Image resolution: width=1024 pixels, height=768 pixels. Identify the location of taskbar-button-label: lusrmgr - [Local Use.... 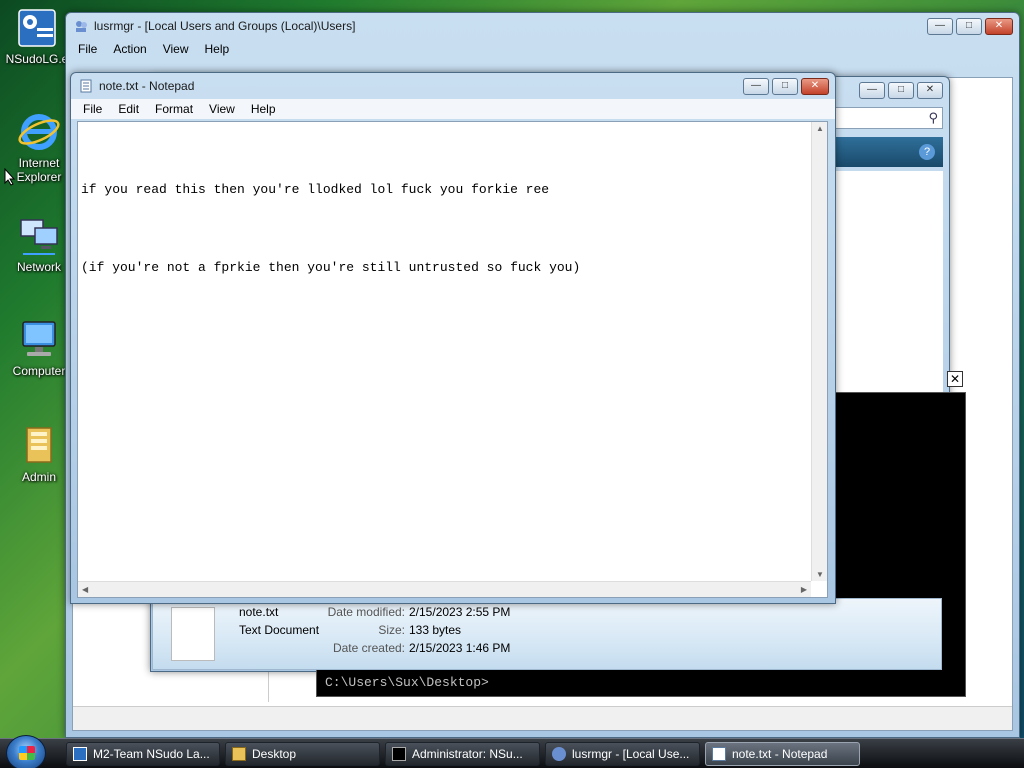
(631, 754).